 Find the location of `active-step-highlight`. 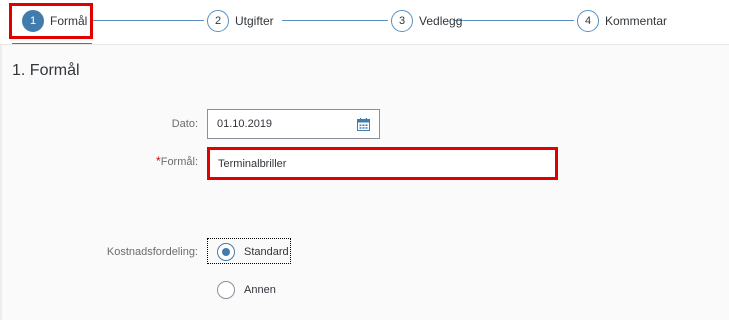

active-step-highlight is located at coordinates (51, 21).